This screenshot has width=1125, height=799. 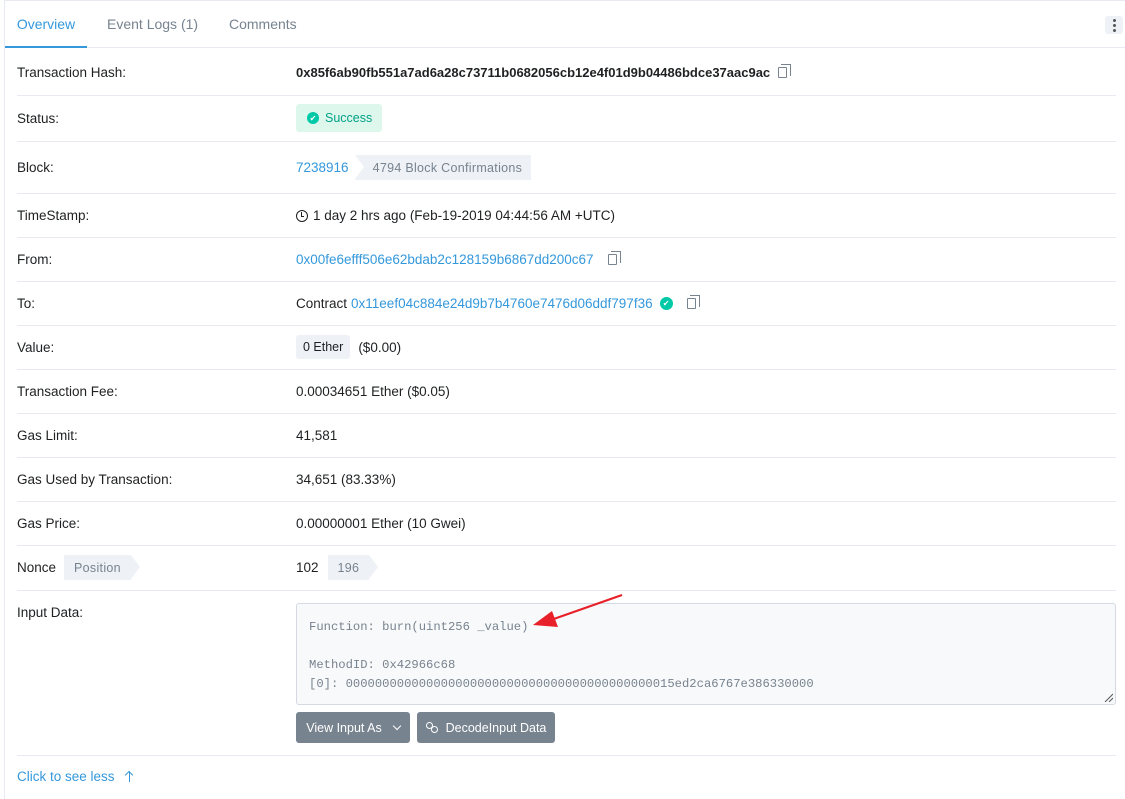 I want to click on gas-limit-label: Gas Limit:, so click(x=47, y=435).